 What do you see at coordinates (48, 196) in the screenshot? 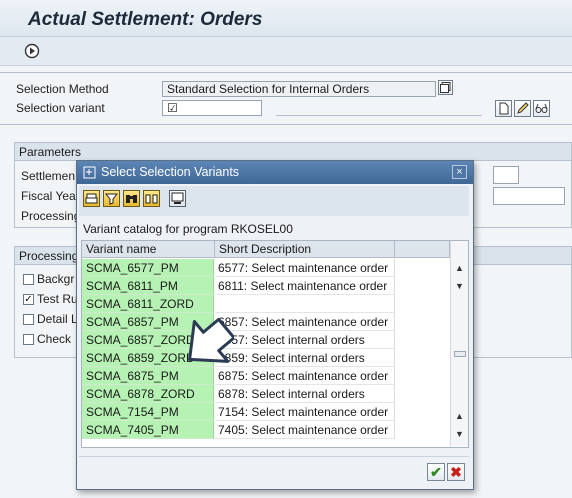
I see `fiscal-year-label: Fiscal Yea` at bounding box center [48, 196].